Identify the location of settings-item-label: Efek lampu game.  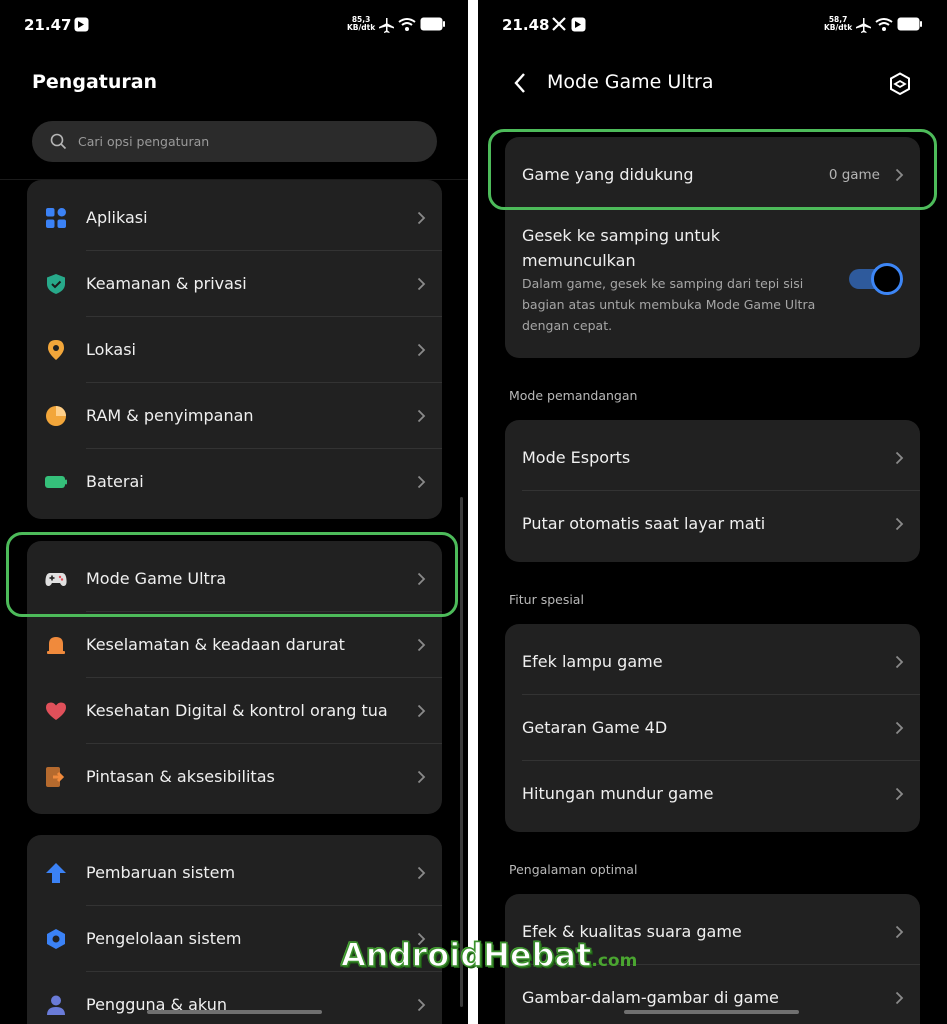
(592, 661).